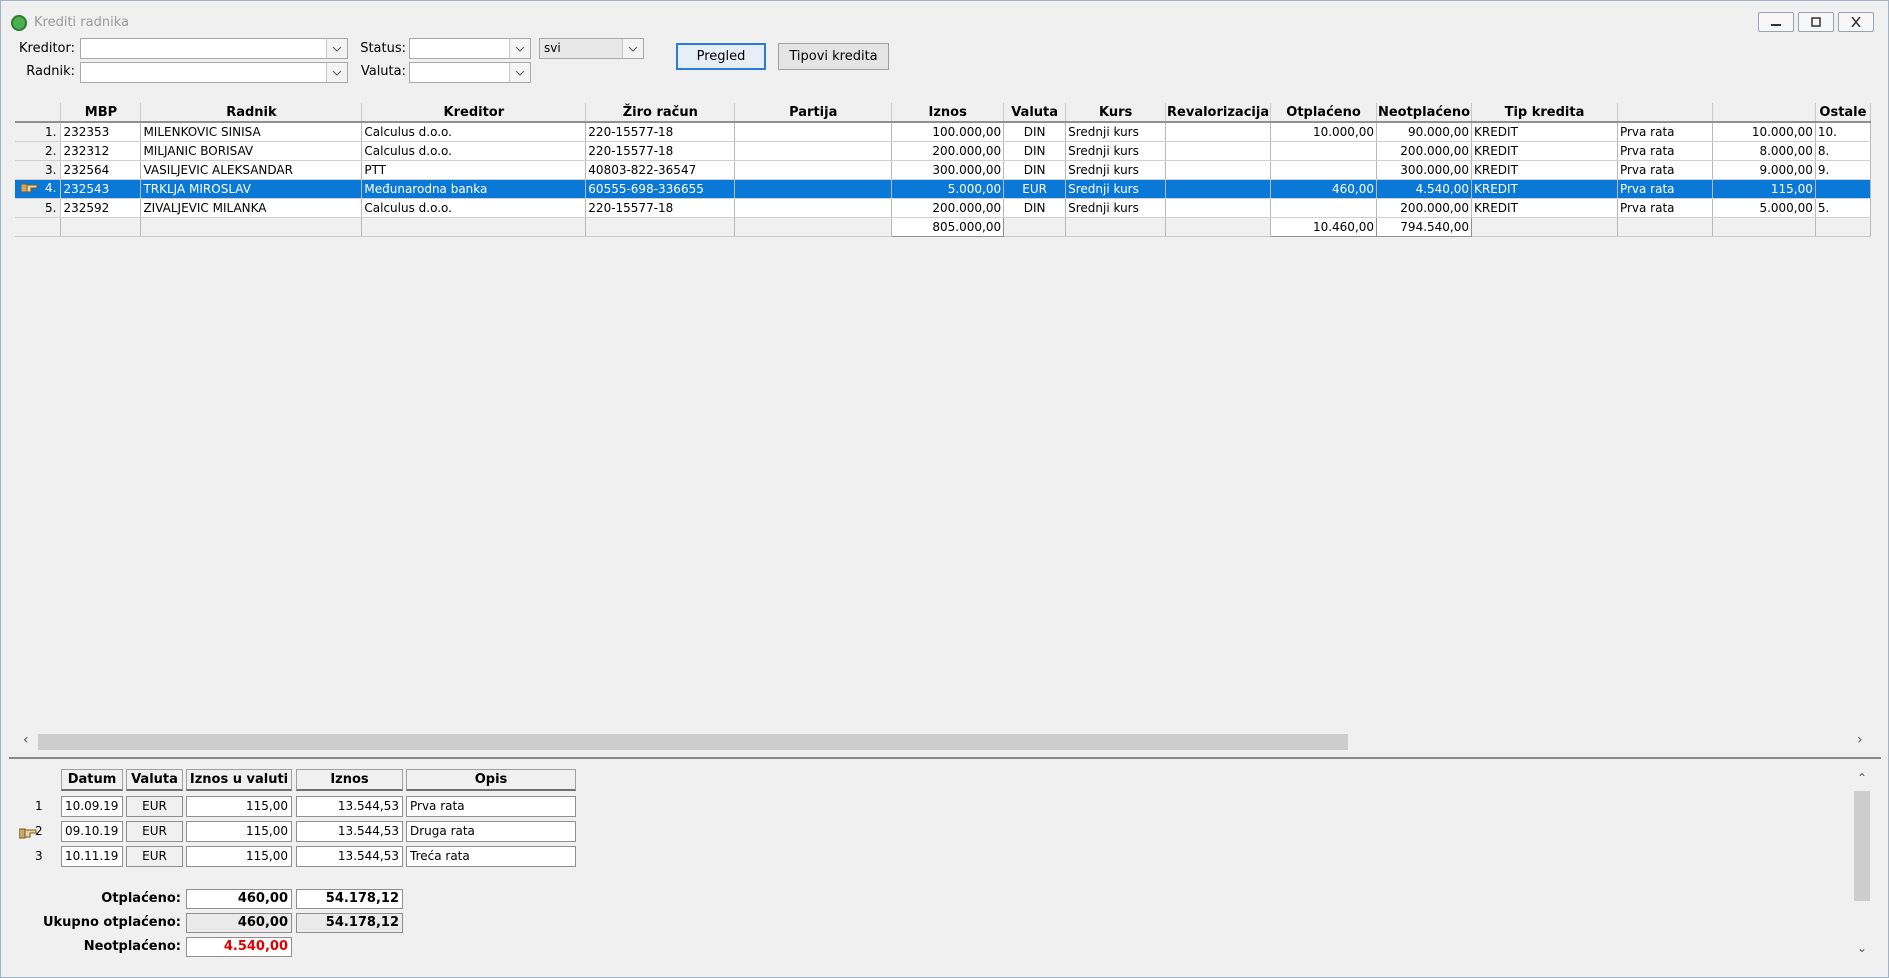 This screenshot has height=978, width=1889. I want to click on row-number: 2., so click(38, 151).